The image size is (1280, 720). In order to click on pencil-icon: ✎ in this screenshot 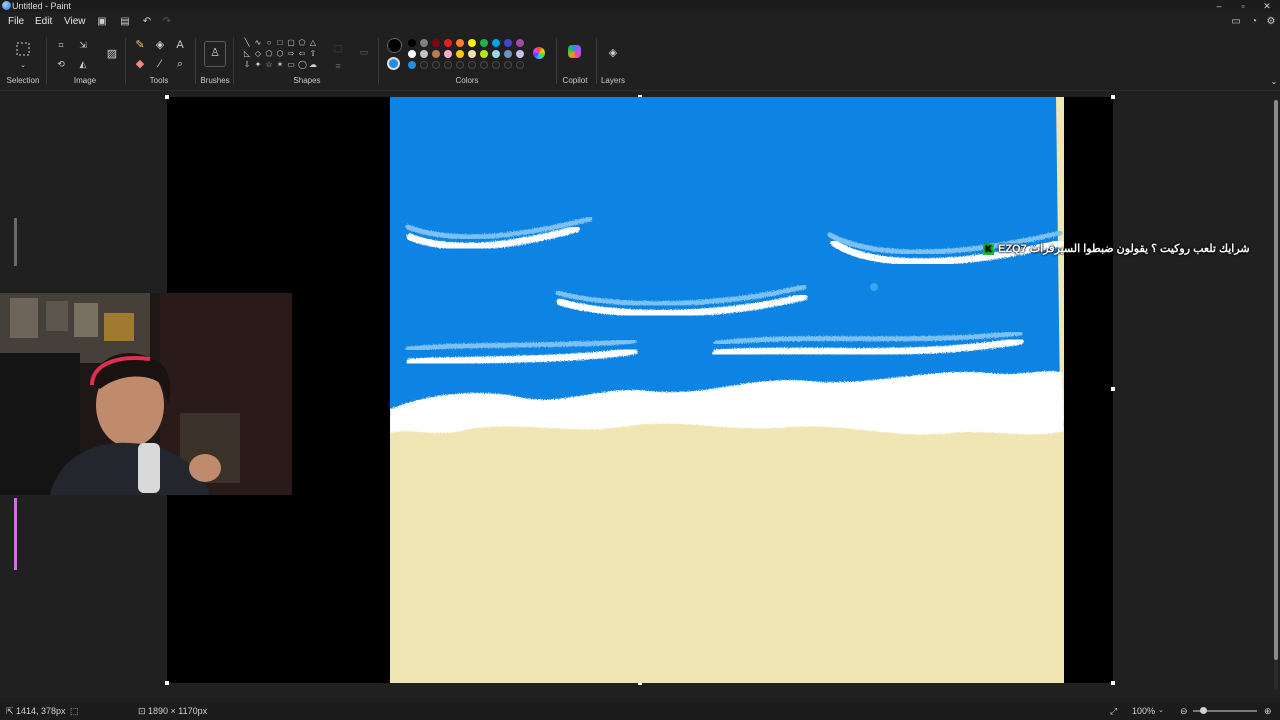, I will do `click(140, 45)`.